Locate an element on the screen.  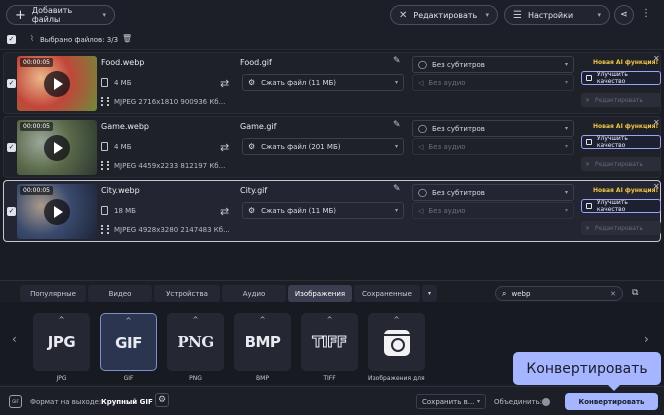
tab-label: Аудио is located at coordinates (254, 293).